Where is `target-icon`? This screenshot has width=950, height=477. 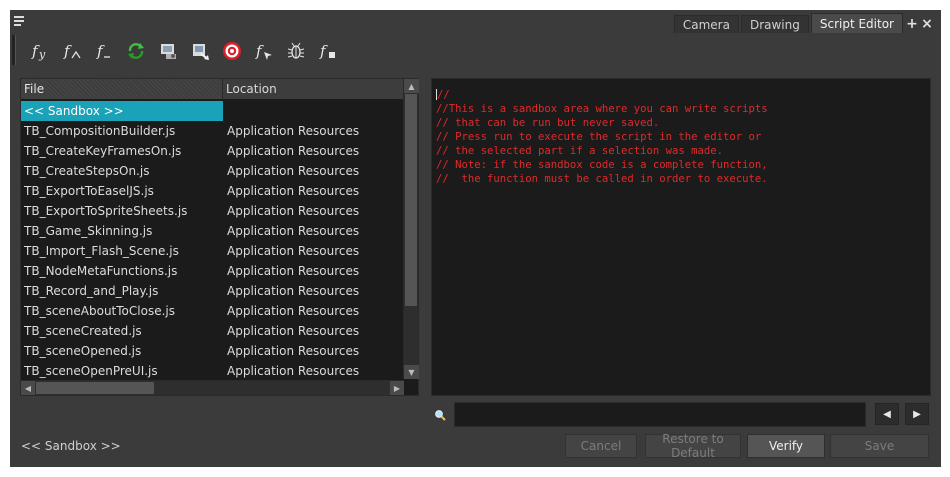
target-icon is located at coordinates (232, 51).